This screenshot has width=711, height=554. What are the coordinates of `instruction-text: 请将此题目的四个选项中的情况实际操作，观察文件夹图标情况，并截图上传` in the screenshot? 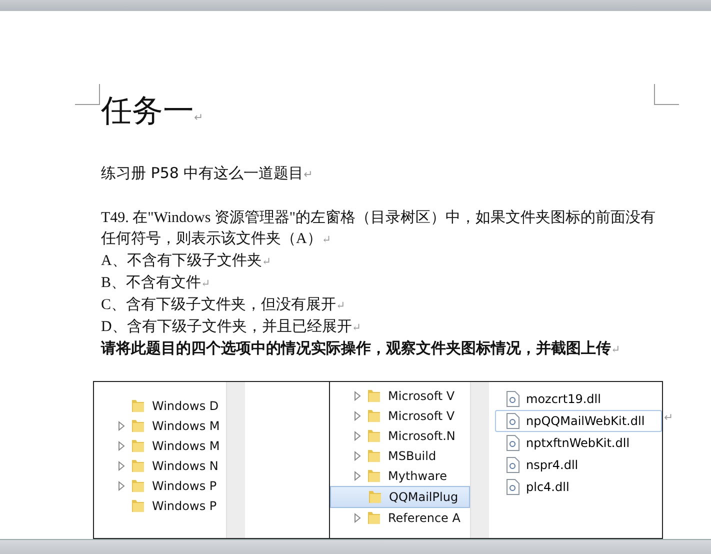 It's located at (356, 349).